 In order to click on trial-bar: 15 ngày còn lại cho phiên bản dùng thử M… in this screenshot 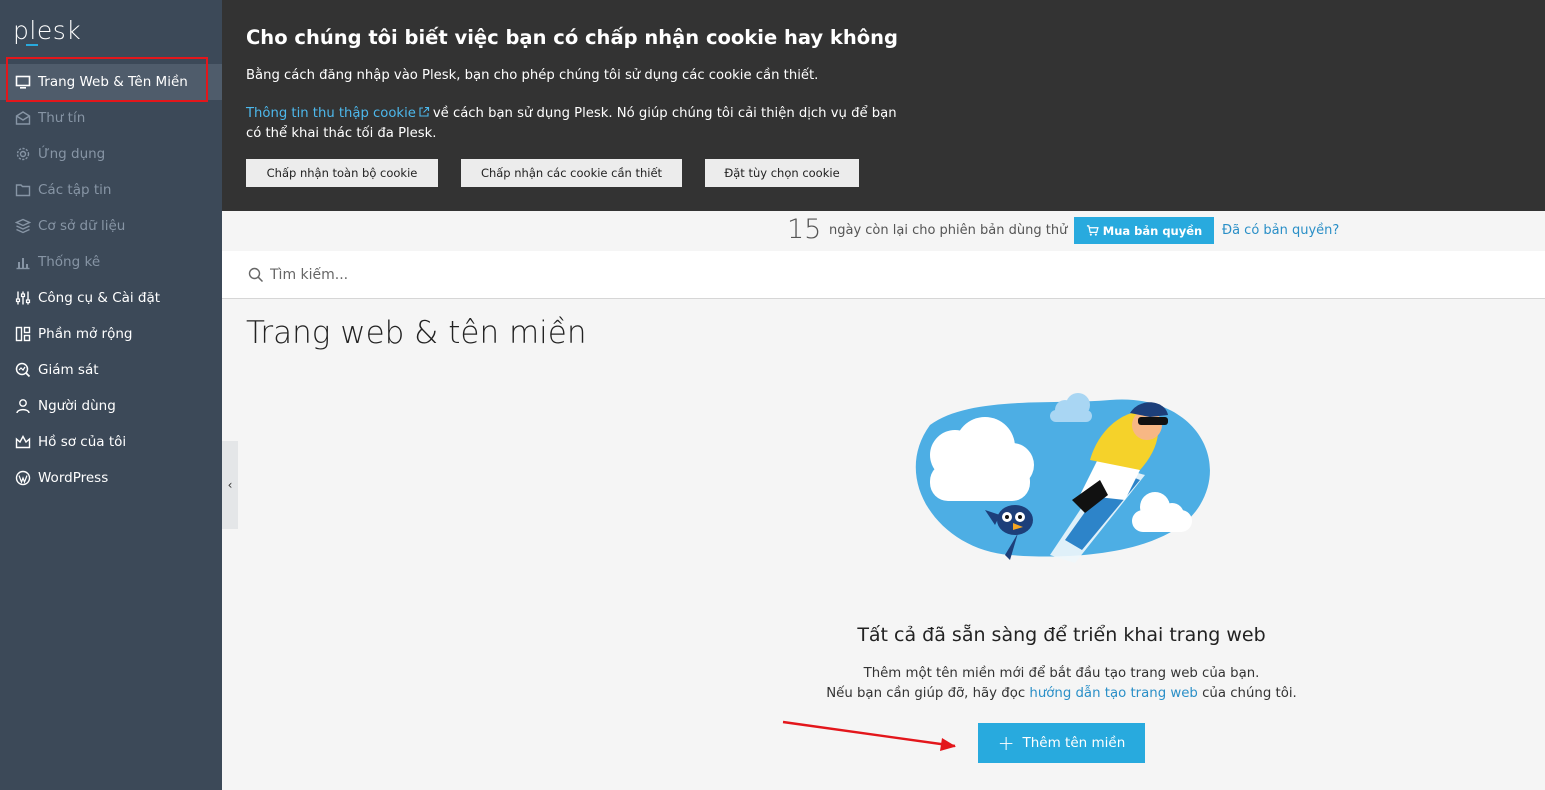, I will do `click(883, 231)`.